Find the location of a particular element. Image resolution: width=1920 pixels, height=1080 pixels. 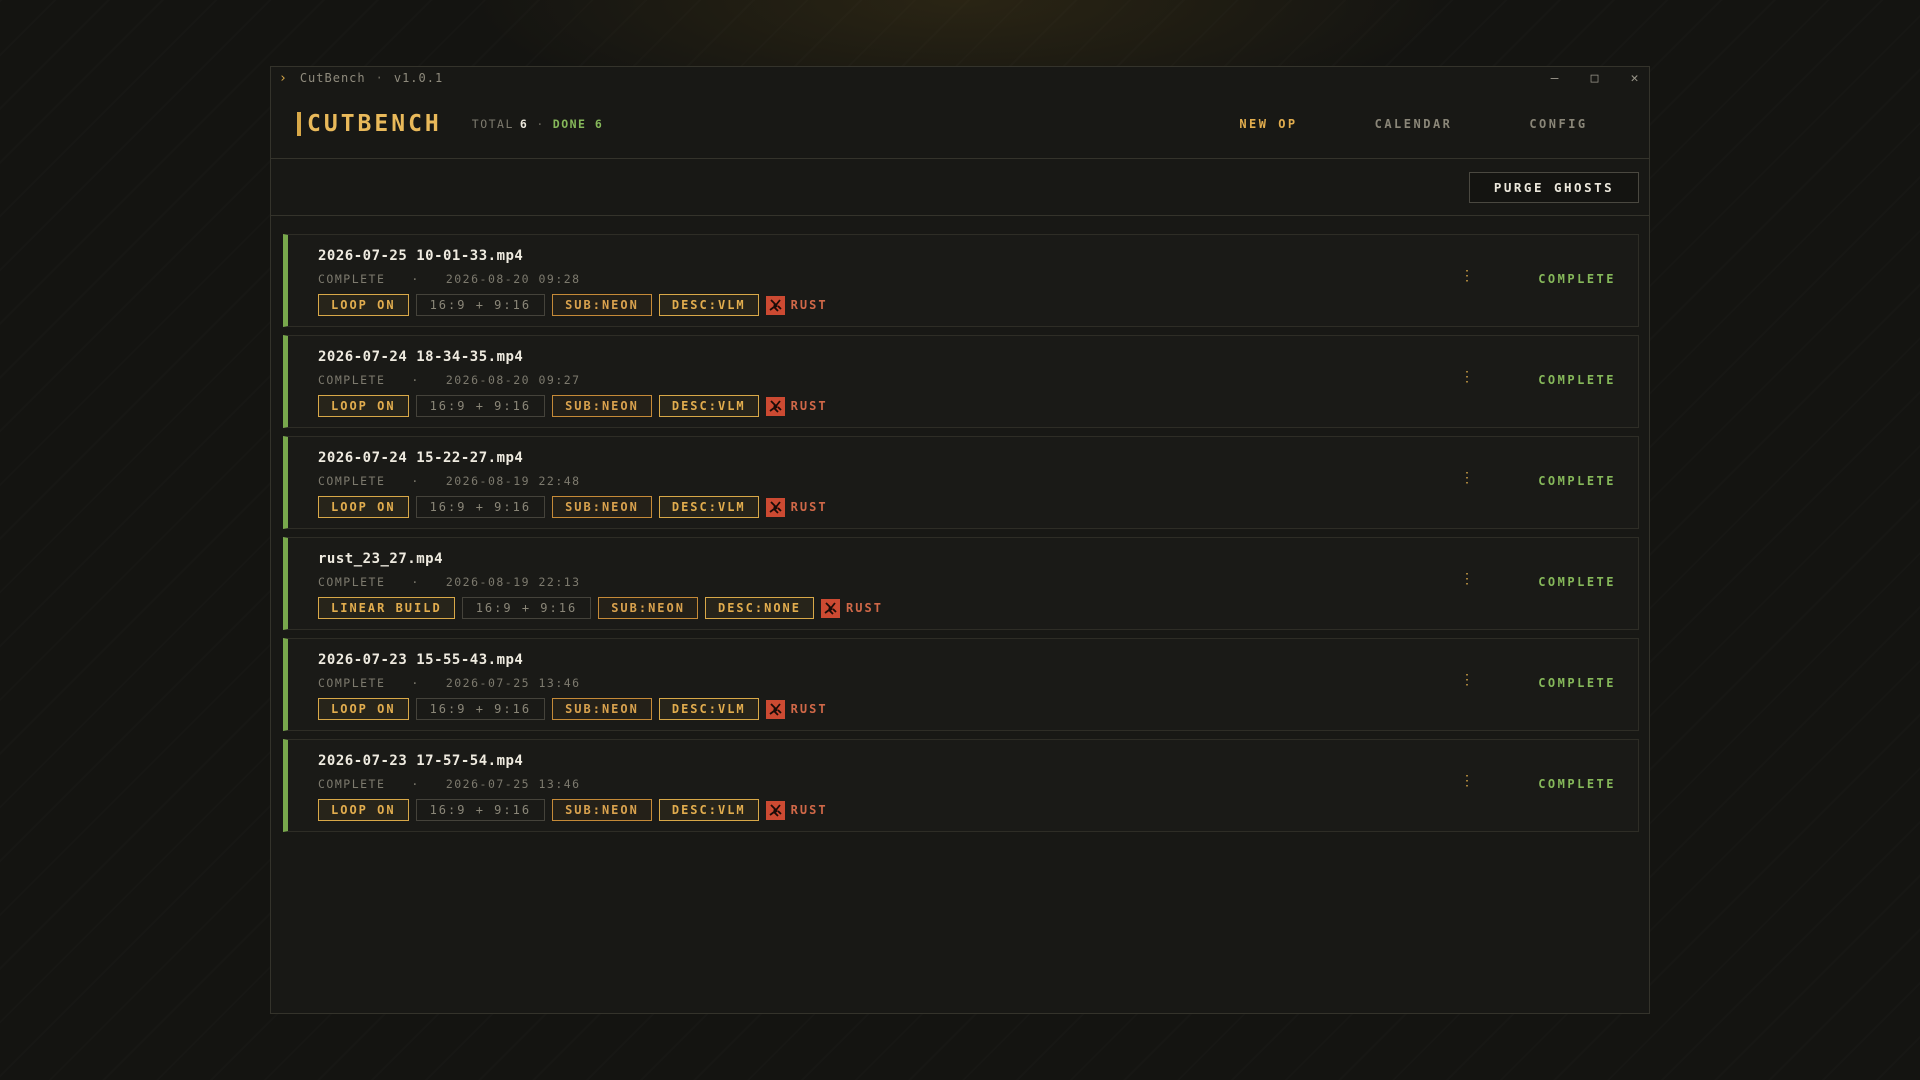

job-datetime: 2026-08-19 22:48 is located at coordinates (513, 481).